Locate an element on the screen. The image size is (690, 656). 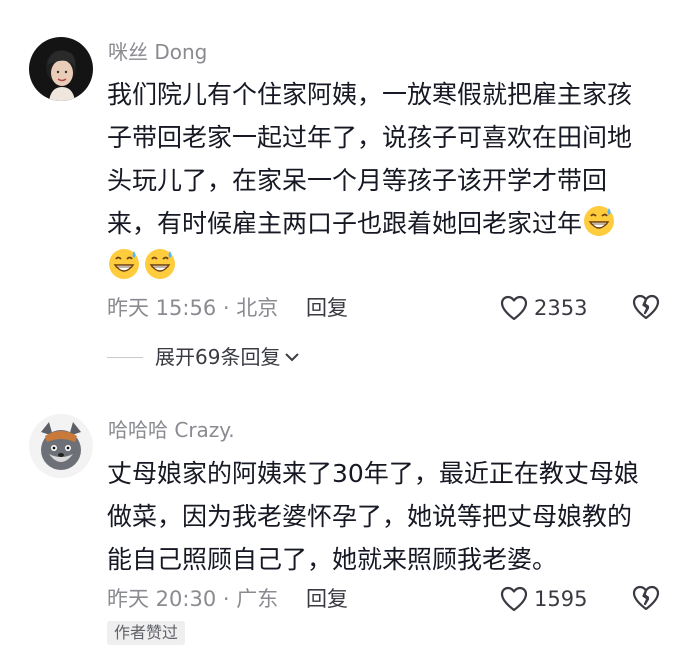
comment-timestamp-location: 昨天 15:56 · 北京 is located at coordinates (193, 308).